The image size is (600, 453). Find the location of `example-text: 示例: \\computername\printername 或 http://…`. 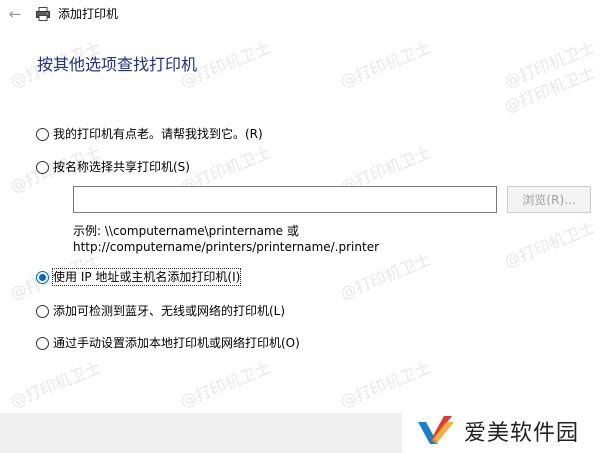

example-text: 示例: \\computername\printername 或 http://… is located at coordinates (226, 239).